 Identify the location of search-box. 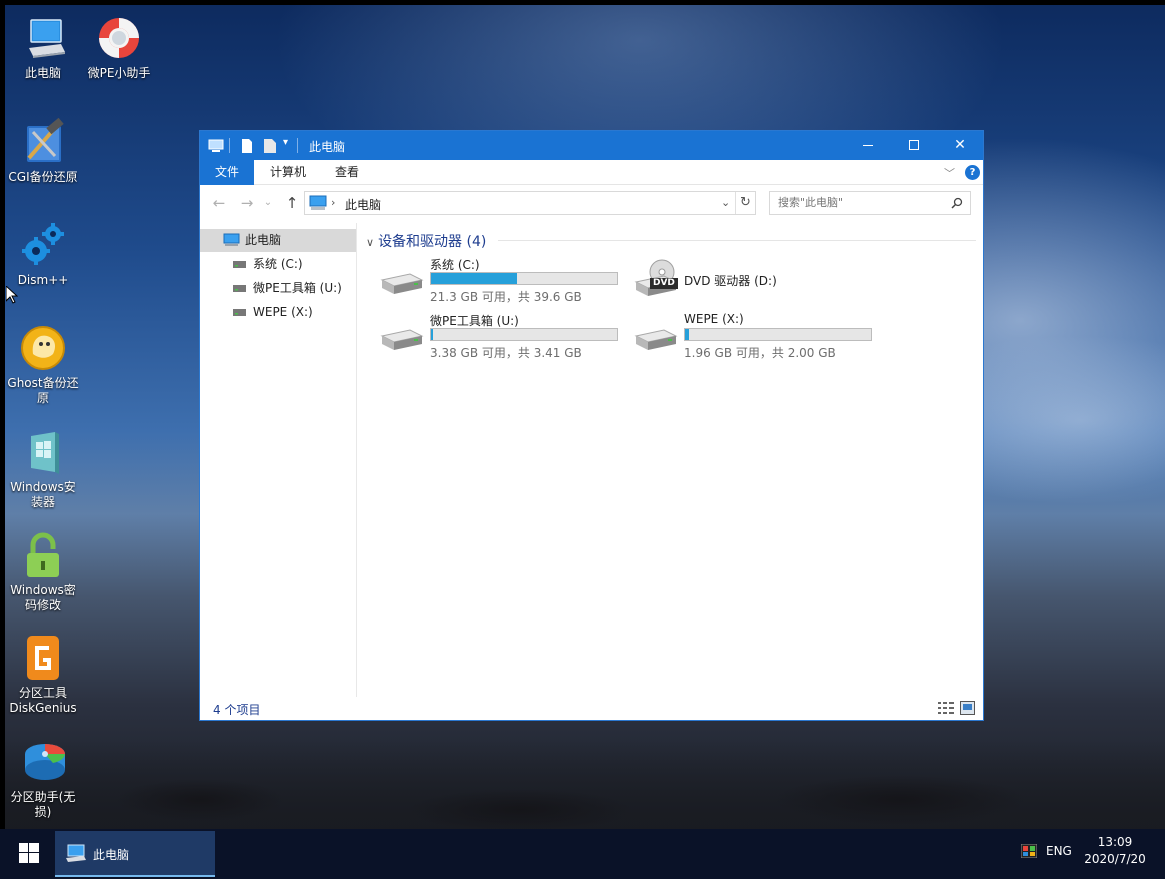
(870, 203).